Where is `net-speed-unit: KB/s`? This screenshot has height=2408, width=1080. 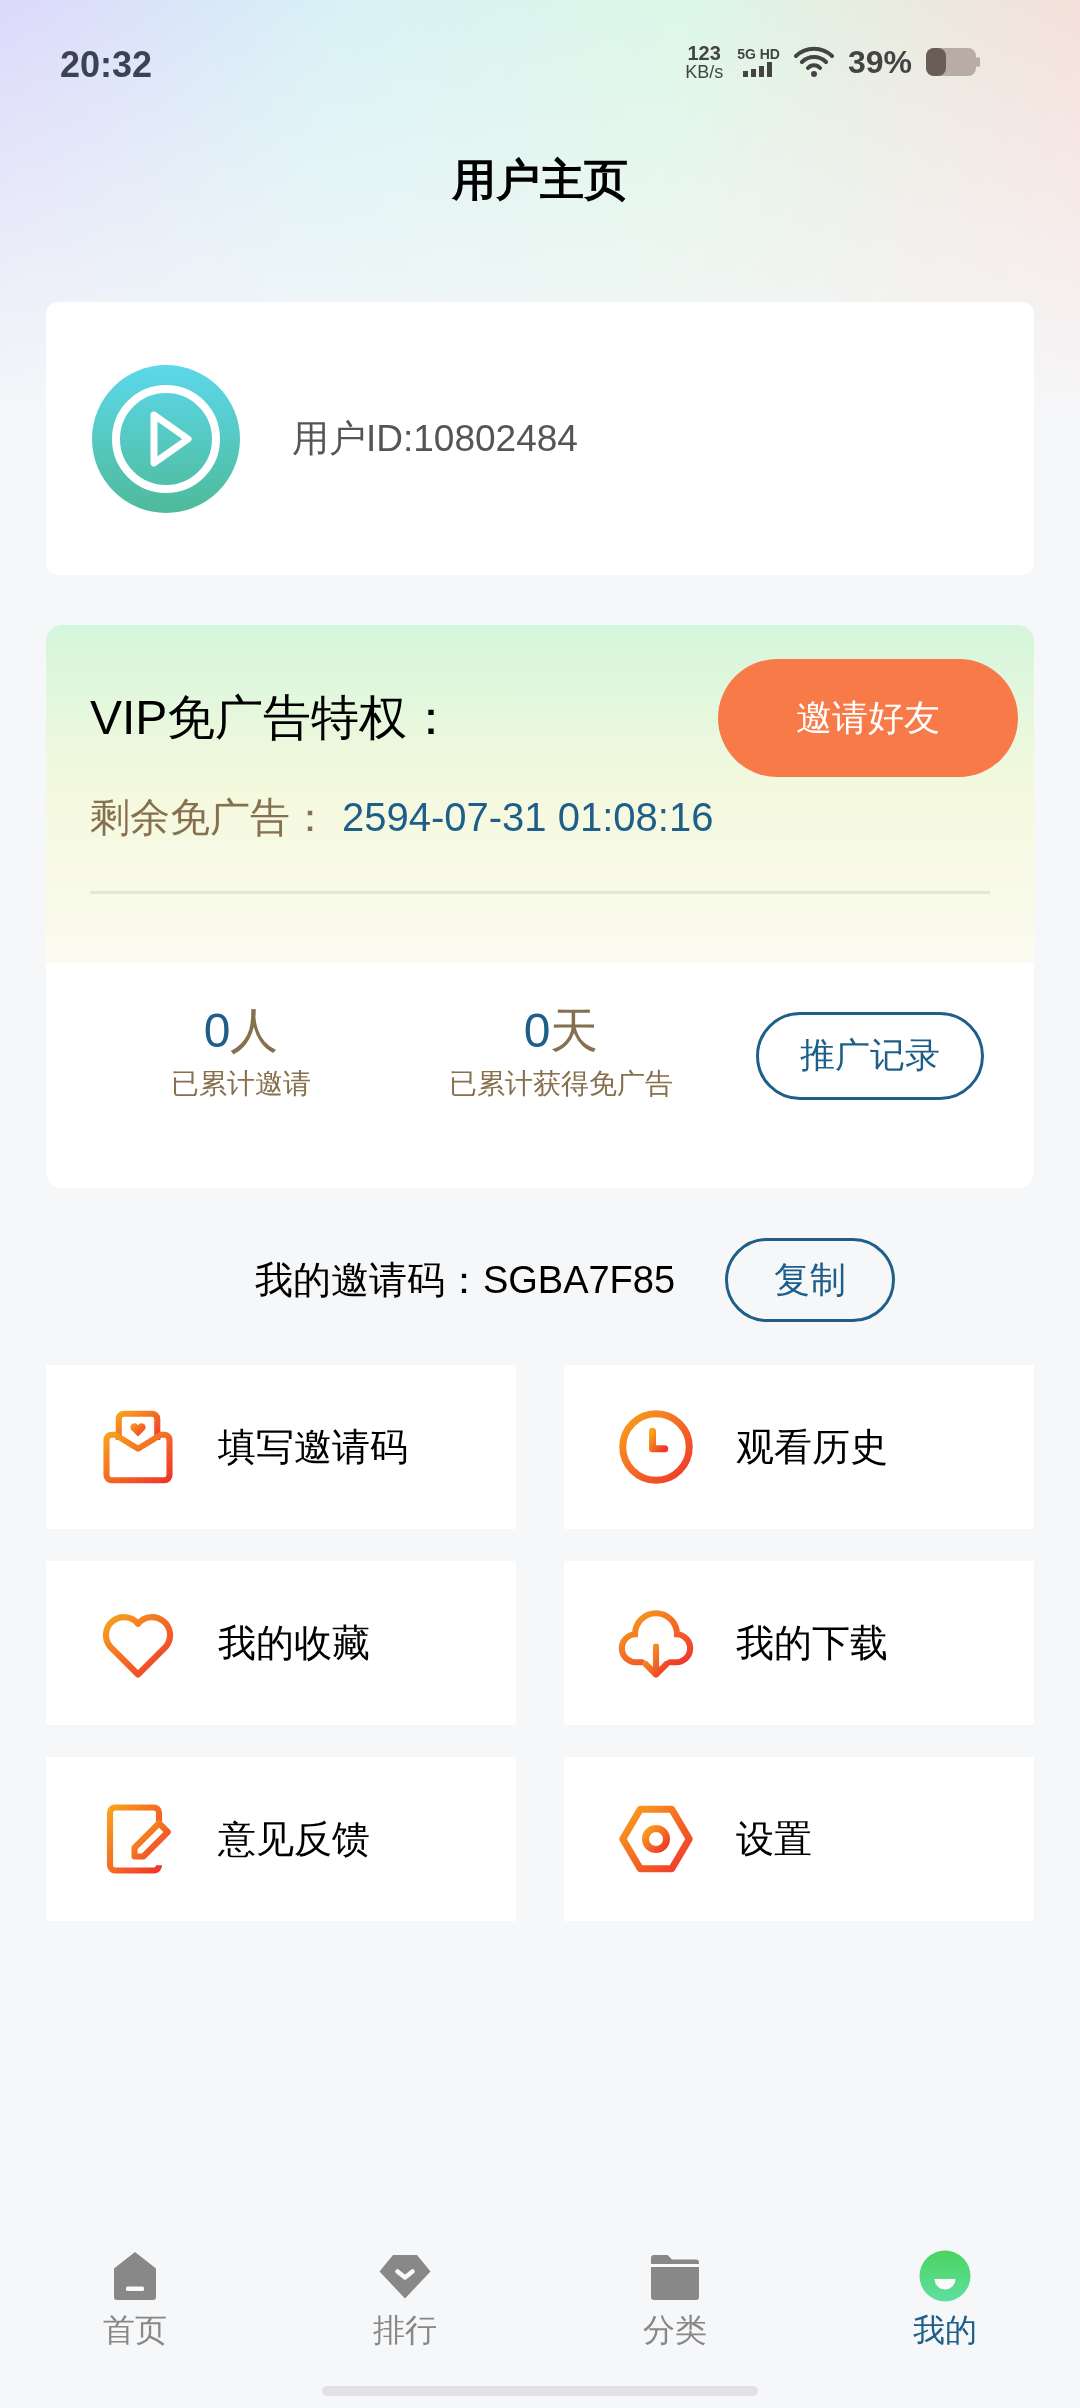
net-speed-unit: KB/s is located at coordinates (704, 72).